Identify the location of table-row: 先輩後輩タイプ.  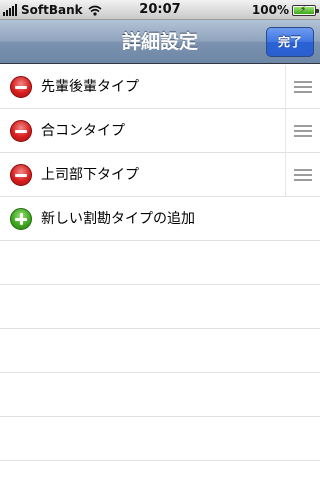
(160, 87).